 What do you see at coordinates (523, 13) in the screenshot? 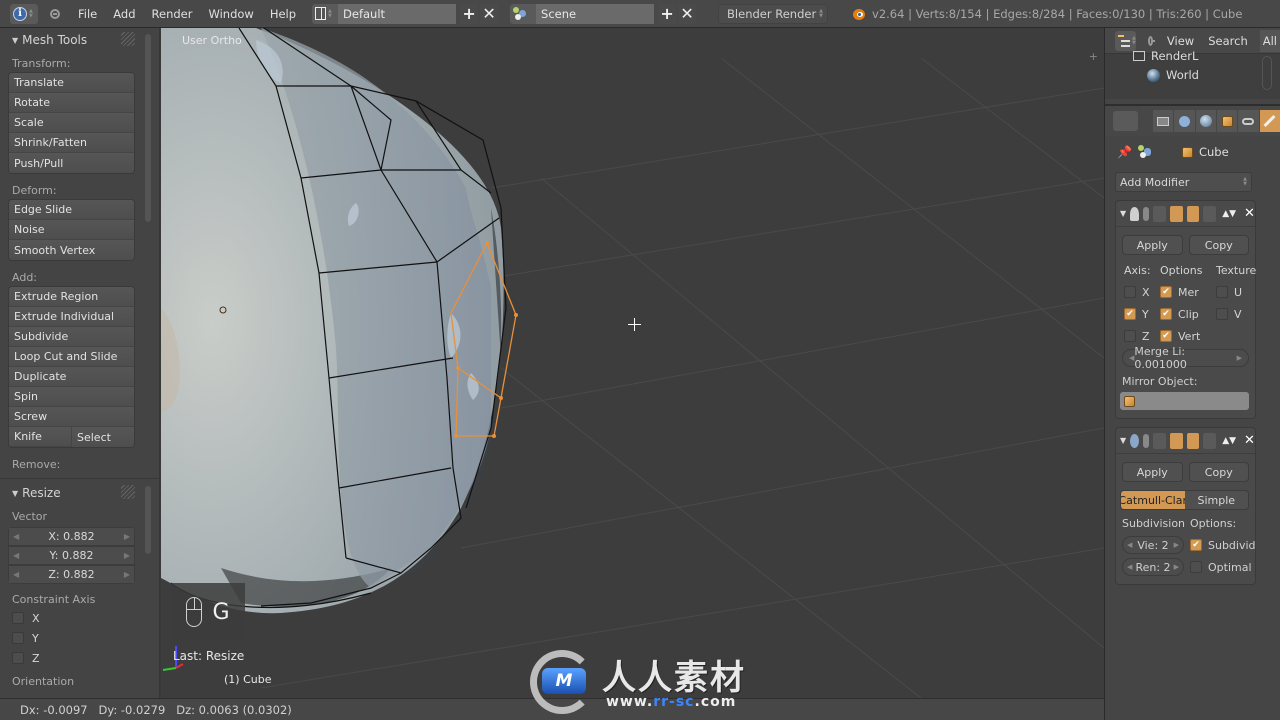
I see `scene-browse-button` at bounding box center [523, 13].